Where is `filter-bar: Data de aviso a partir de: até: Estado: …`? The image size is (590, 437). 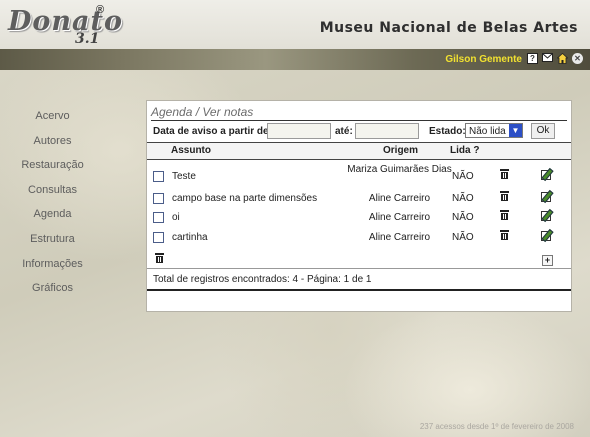 filter-bar: Data de aviso a partir de: até: Estado: … is located at coordinates (360, 132).